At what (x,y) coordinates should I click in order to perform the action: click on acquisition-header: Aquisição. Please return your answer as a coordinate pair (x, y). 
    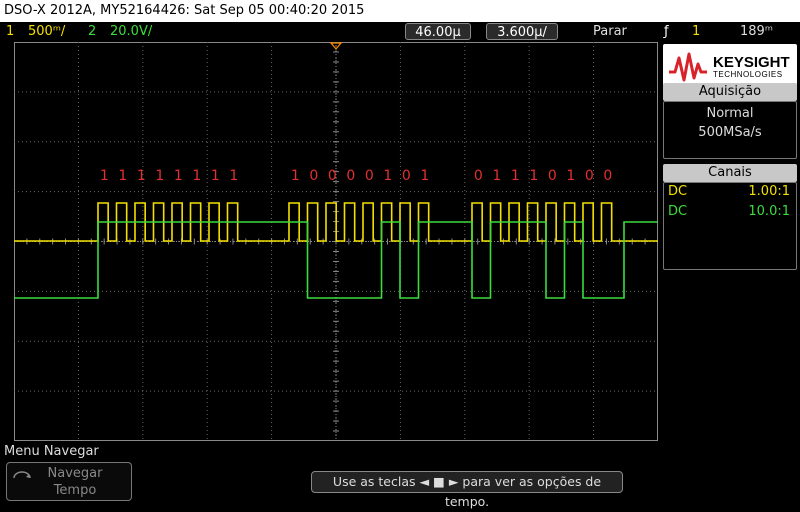
    Looking at the image, I should click on (730, 92).